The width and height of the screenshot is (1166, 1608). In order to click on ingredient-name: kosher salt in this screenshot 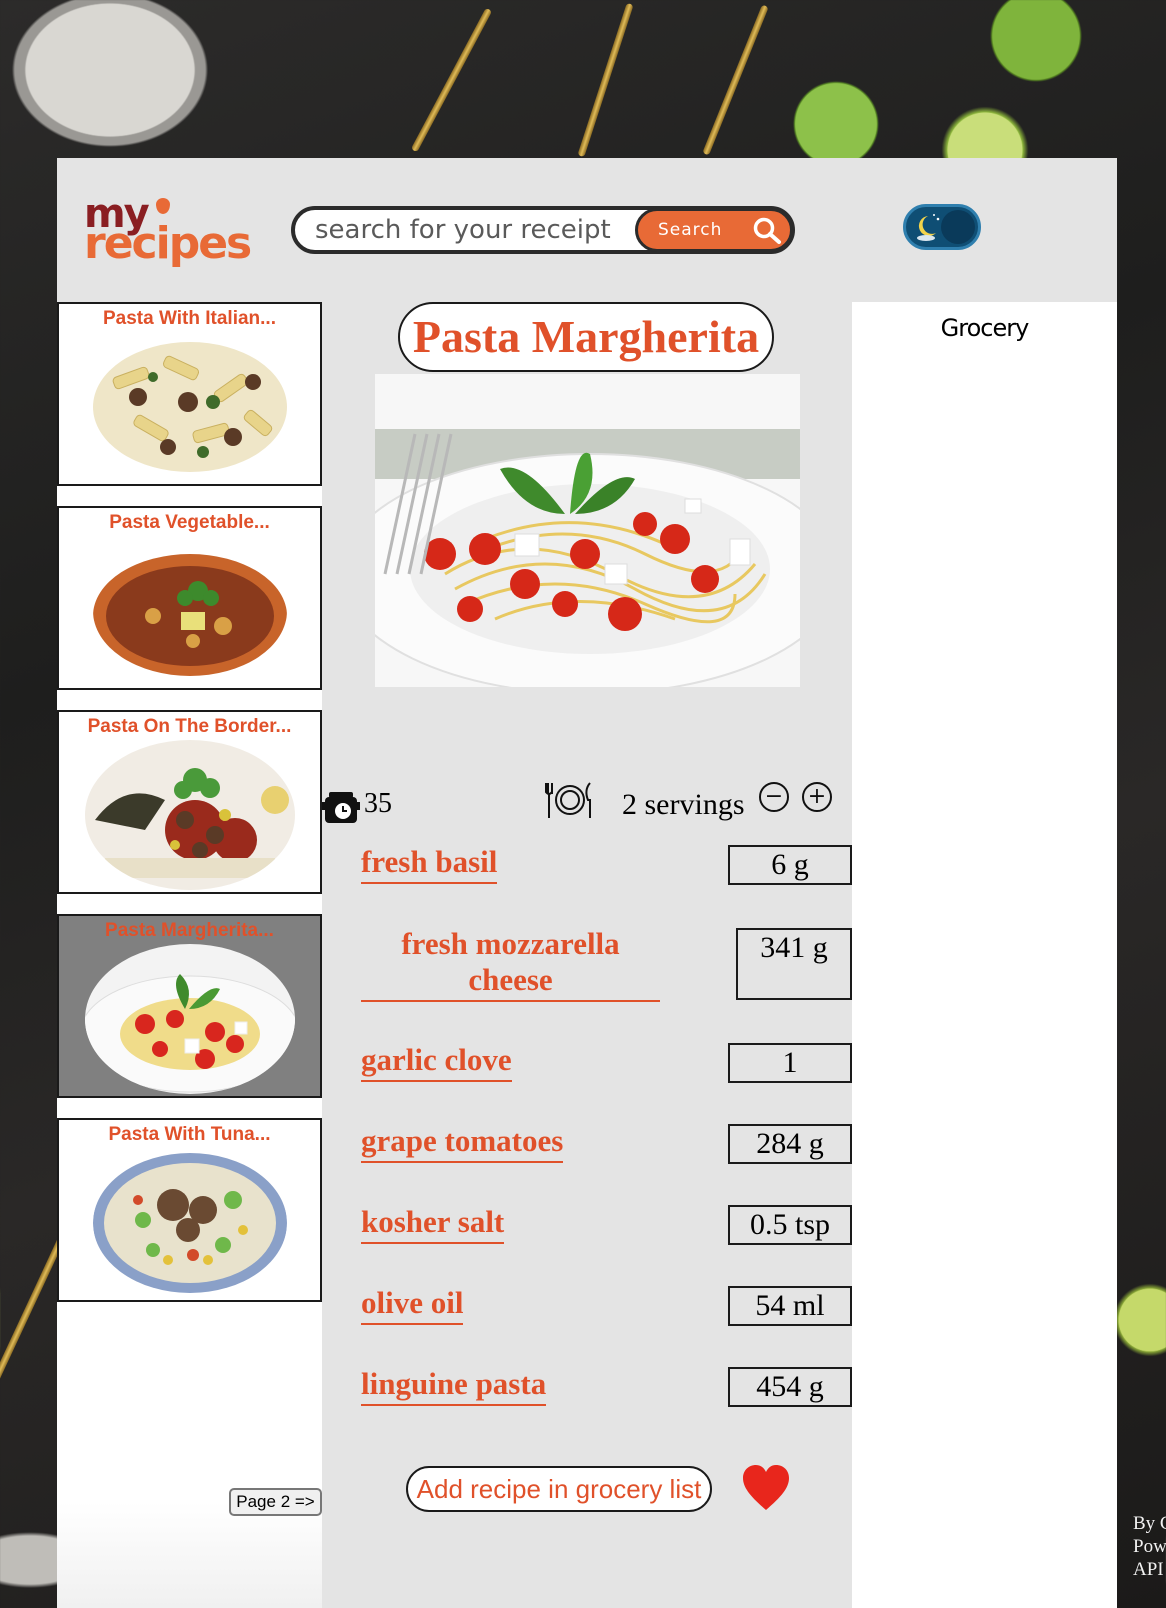, I will do `click(433, 1224)`.